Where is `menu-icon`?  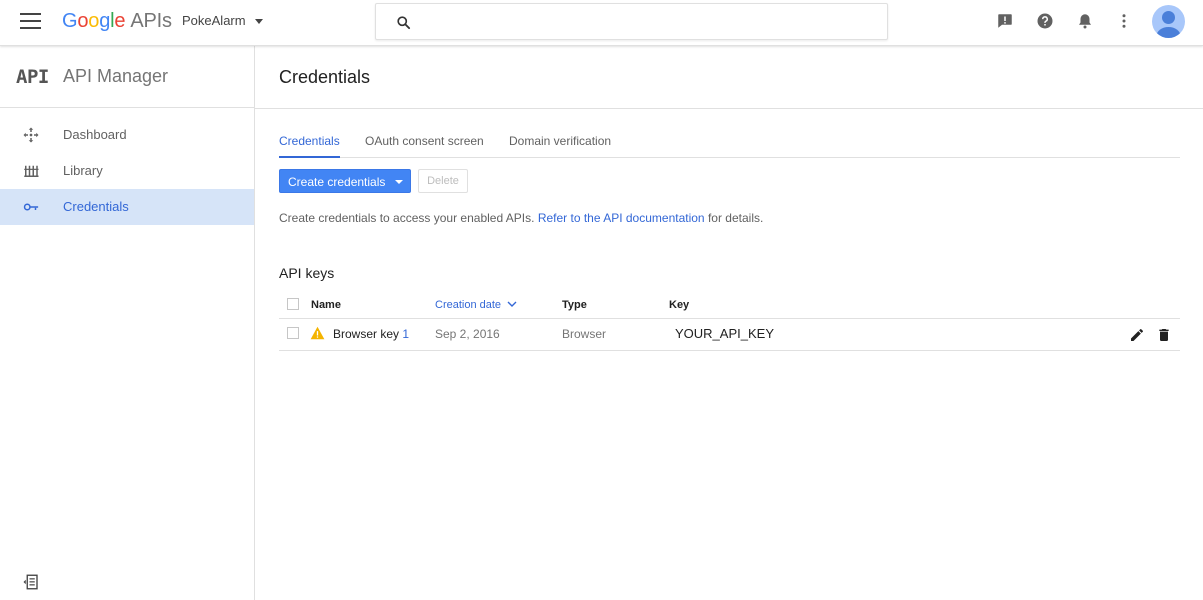 menu-icon is located at coordinates (30, 21).